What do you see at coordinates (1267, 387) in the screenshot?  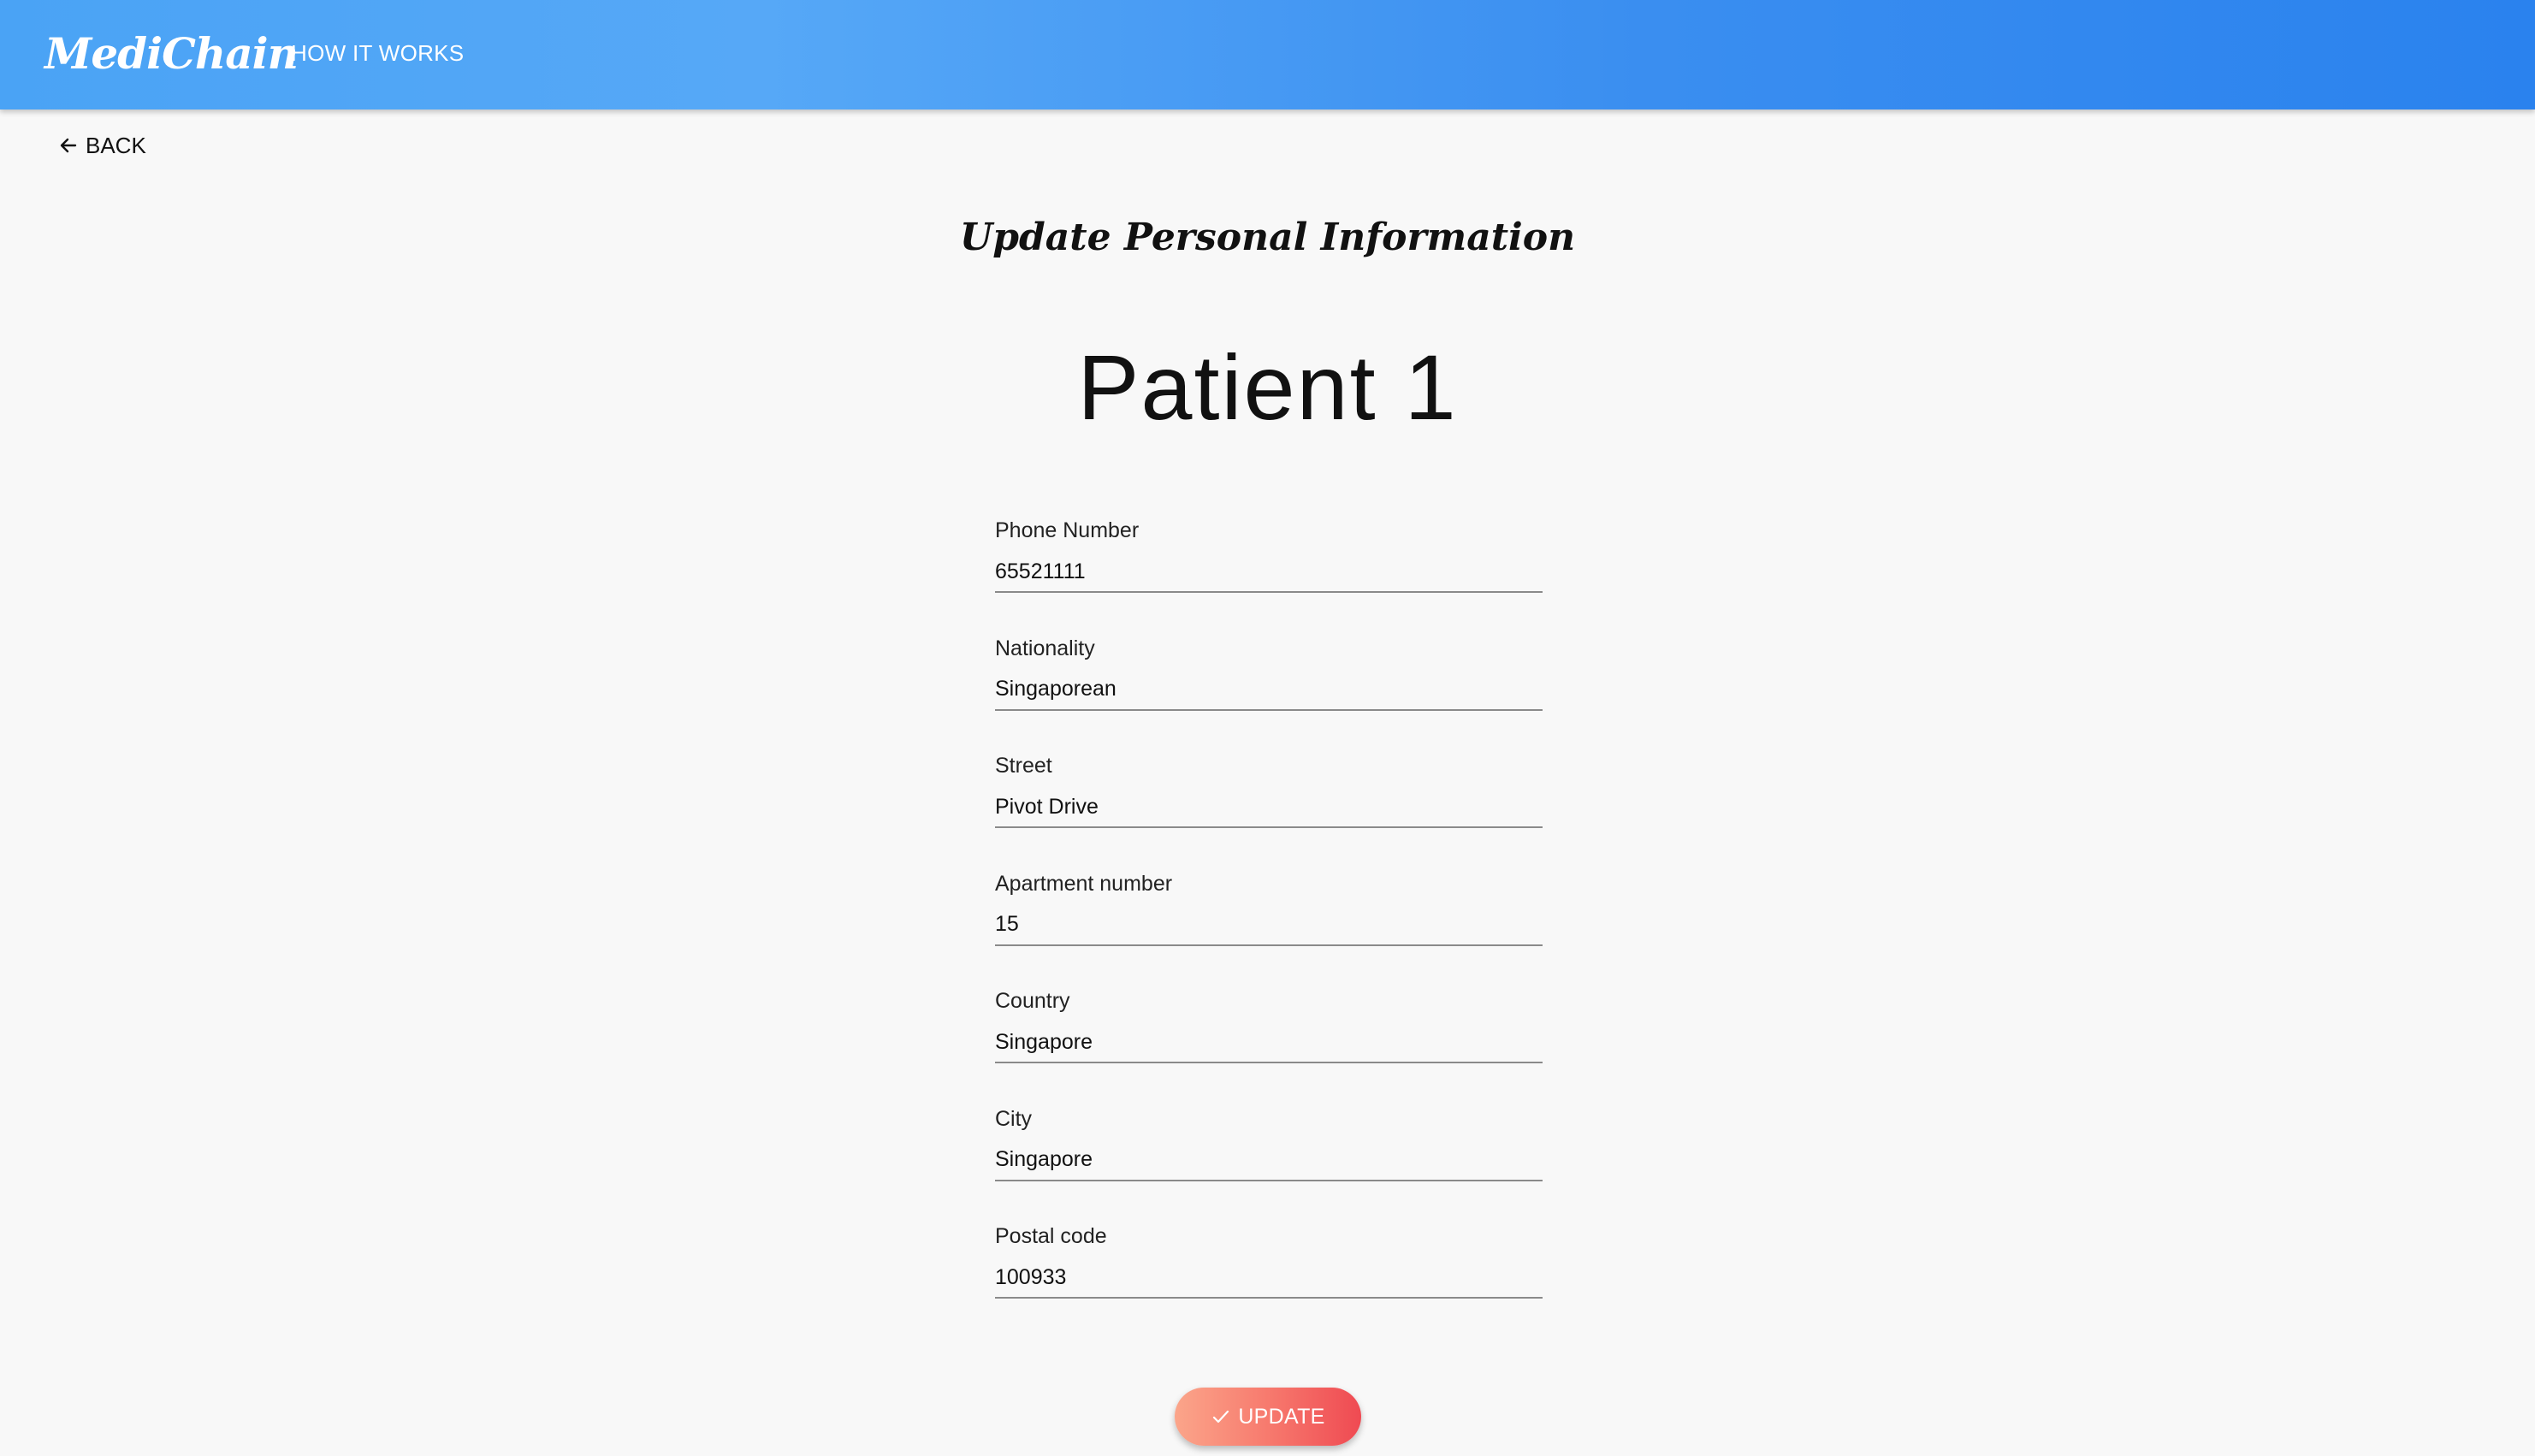 I see `patient-name: Patient 1` at bounding box center [1267, 387].